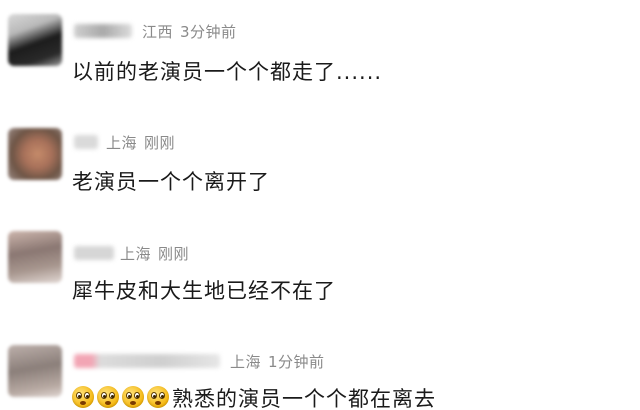 This screenshot has height=410, width=640. I want to click on comment-meta: 江西 3分钟前, so click(189, 31).